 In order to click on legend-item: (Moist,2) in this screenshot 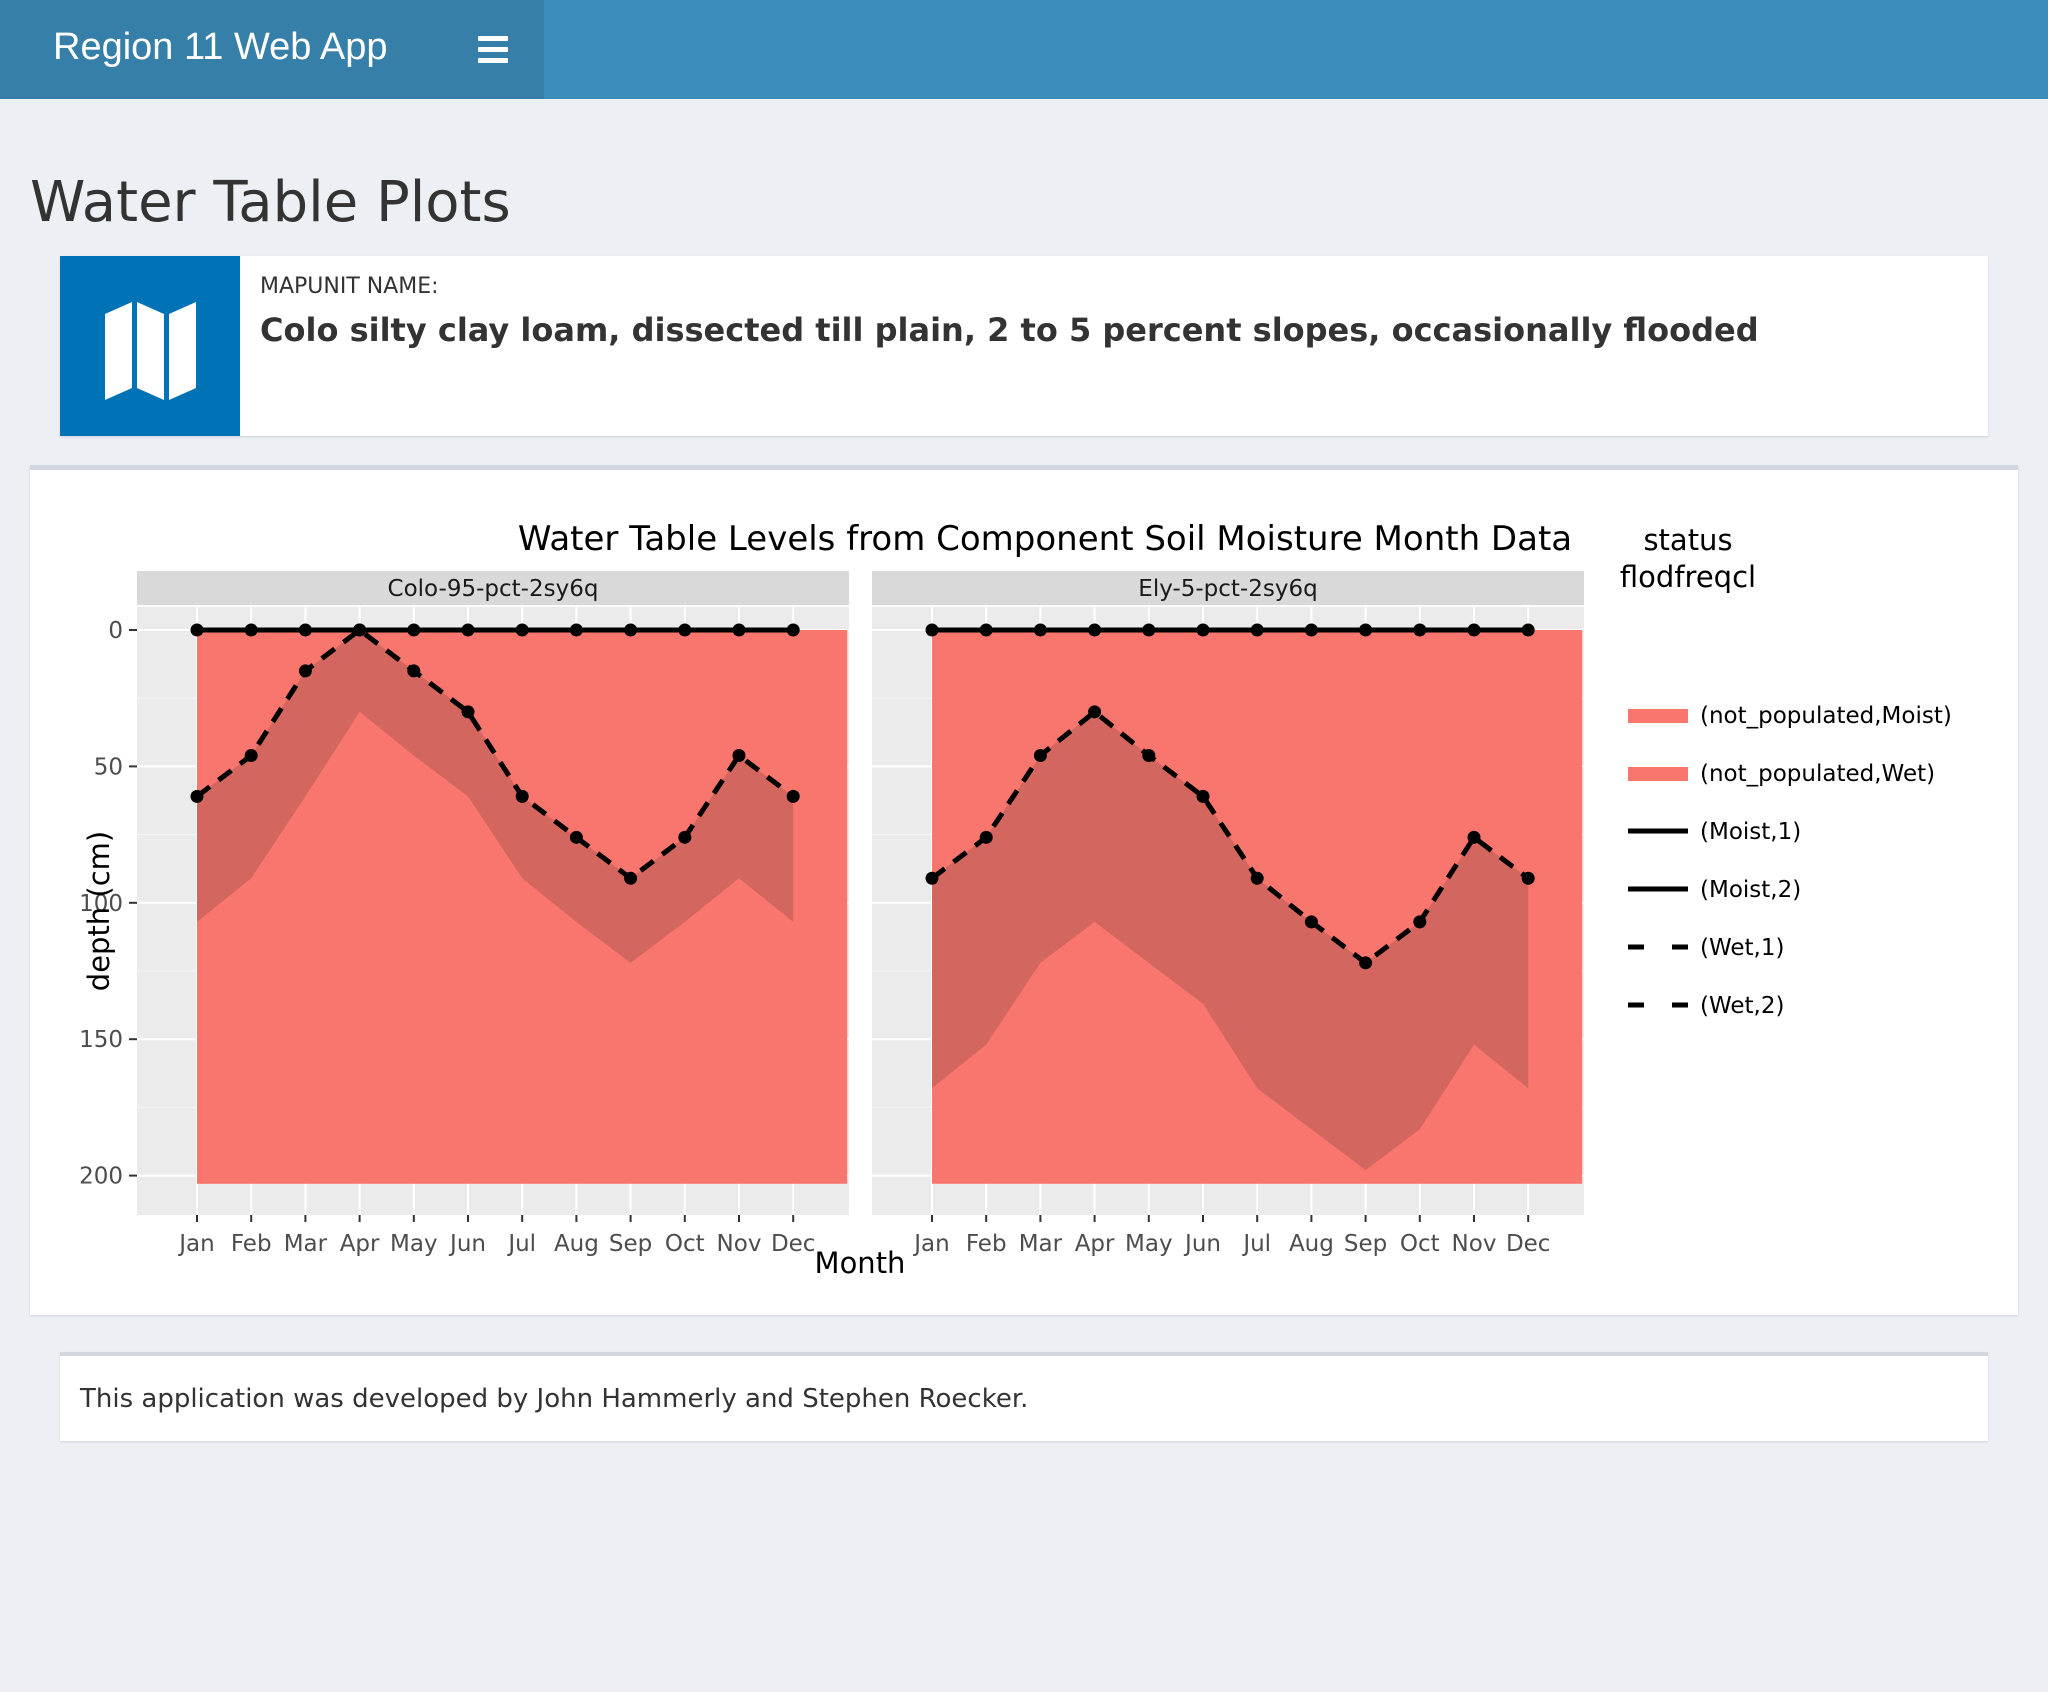, I will do `click(1714, 890)`.